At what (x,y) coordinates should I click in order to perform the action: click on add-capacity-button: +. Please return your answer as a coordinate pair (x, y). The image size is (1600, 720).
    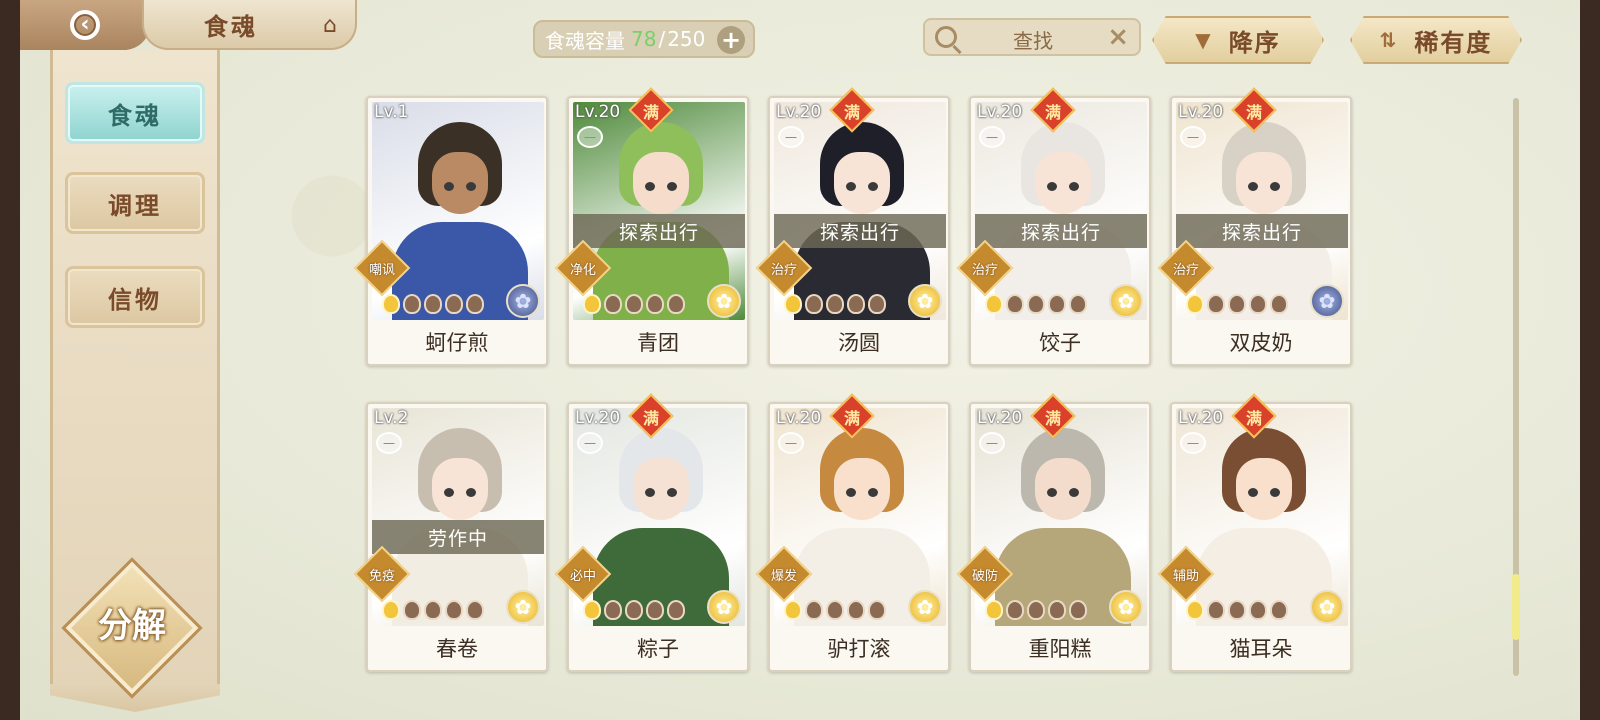
    Looking at the image, I should click on (731, 40).